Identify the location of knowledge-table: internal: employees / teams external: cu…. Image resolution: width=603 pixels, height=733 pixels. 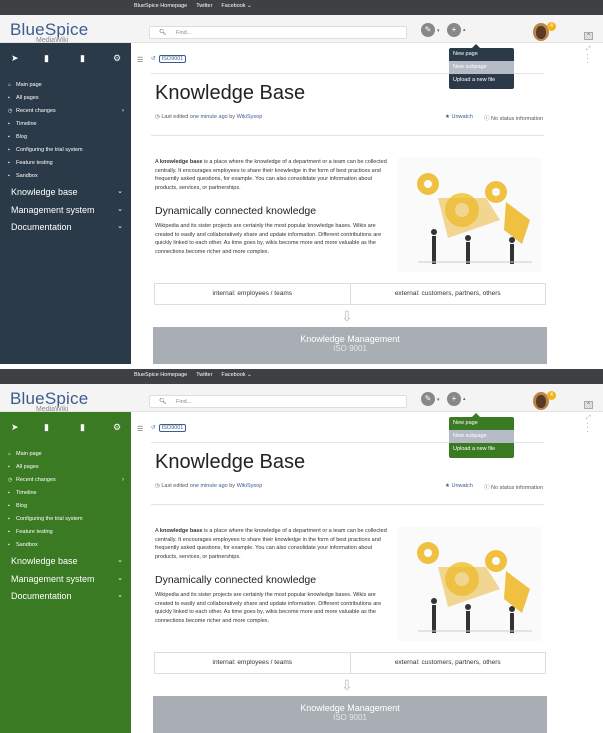
(350, 294).